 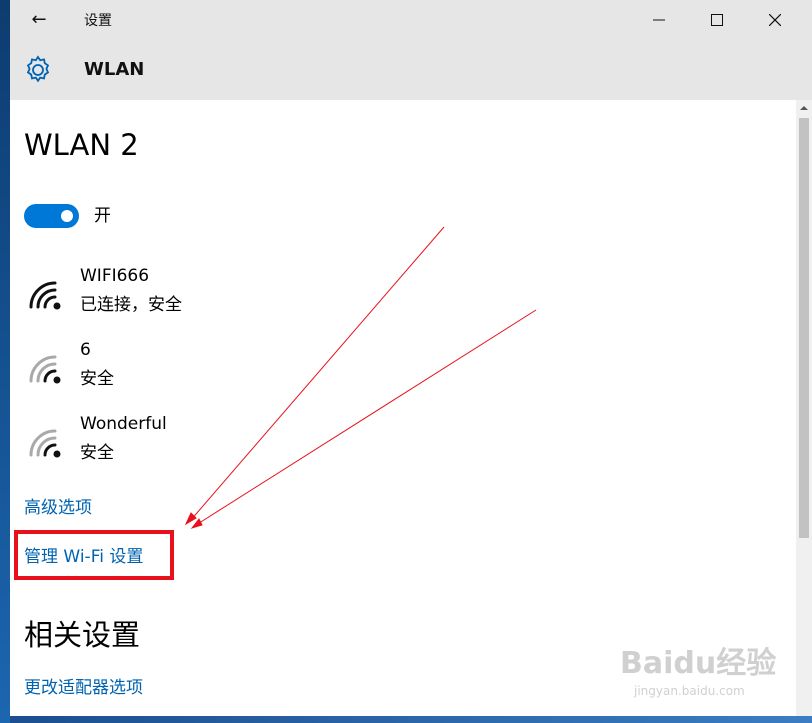 What do you see at coordinates (174, 441) in the screenshot?
I see `network-item: Wonderful 安全` at bounding box center [174, 441].